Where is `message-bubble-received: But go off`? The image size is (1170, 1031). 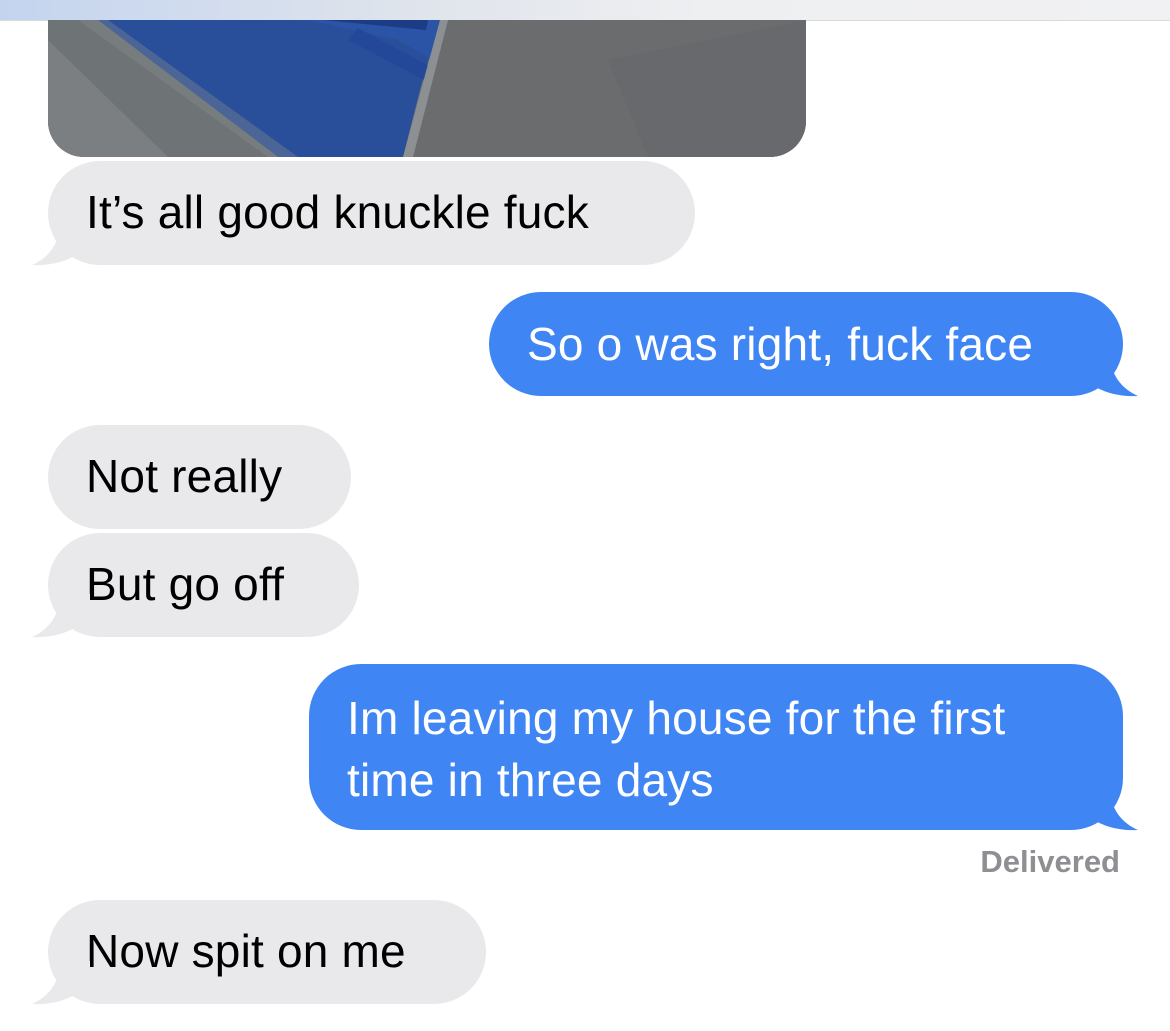
message-bubble-received: But go off is located at coordinates (203, 585).